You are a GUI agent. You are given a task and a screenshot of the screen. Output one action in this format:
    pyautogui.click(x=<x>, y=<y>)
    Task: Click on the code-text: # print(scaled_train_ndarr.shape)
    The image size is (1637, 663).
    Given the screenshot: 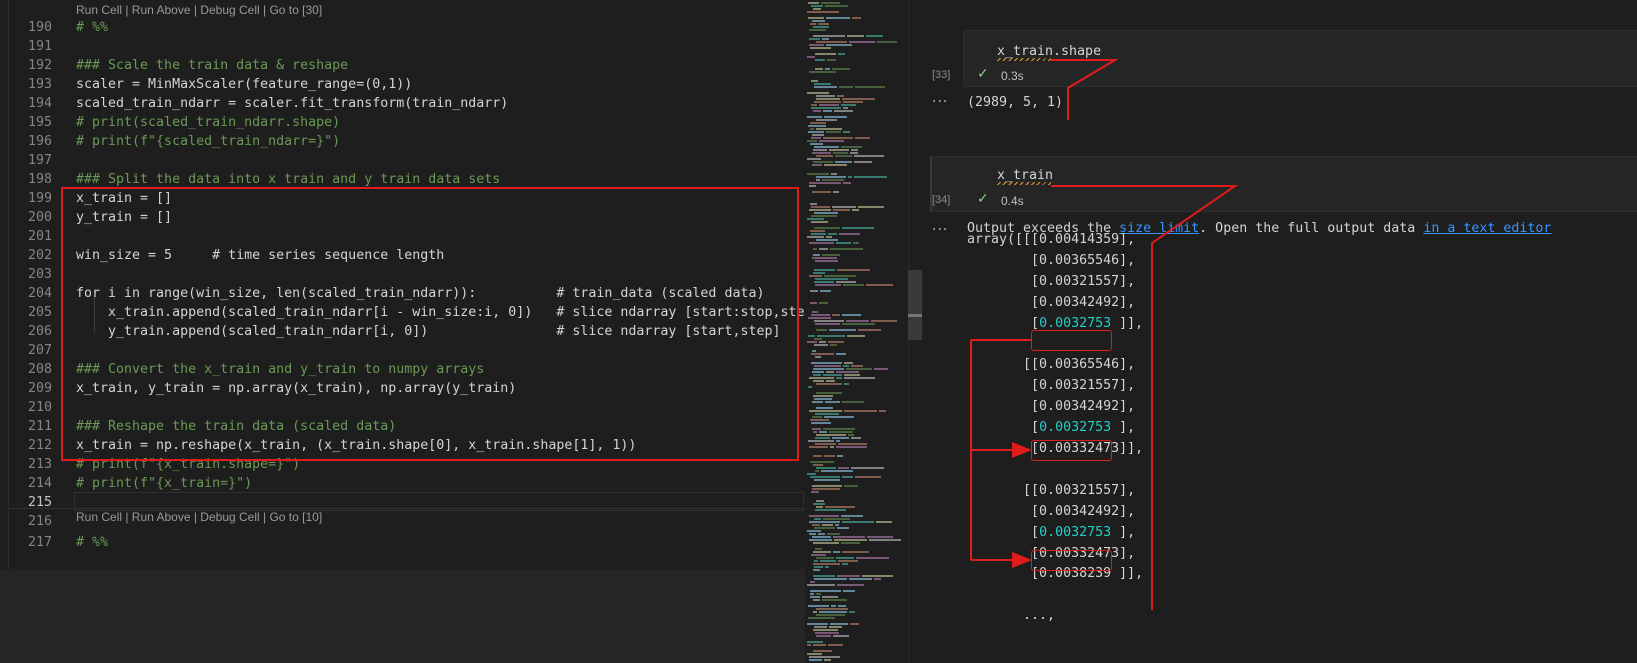 What is the action you would take?
    pyautogui.click(x=208, y=122)
    